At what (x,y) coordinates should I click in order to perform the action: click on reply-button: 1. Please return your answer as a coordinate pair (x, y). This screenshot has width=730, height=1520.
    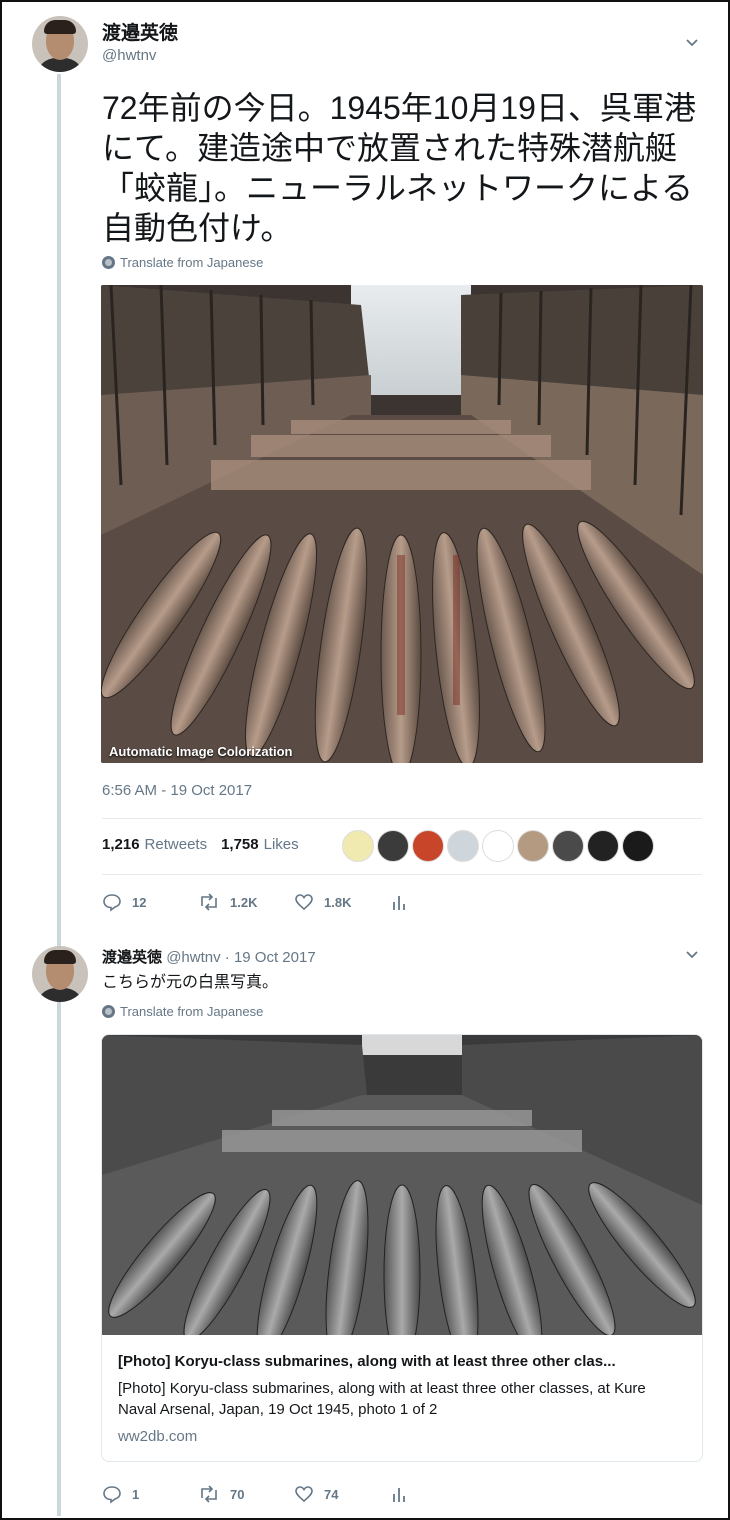
    Looking at the image, I should click on (150, 1494).